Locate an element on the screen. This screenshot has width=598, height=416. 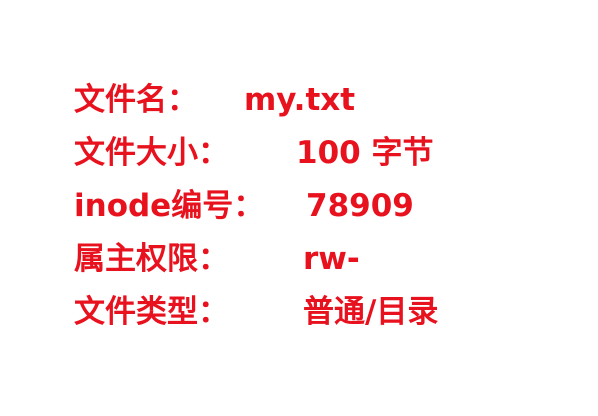
owner-permission-label: 属主权限： is located at coordinates (151, 259).